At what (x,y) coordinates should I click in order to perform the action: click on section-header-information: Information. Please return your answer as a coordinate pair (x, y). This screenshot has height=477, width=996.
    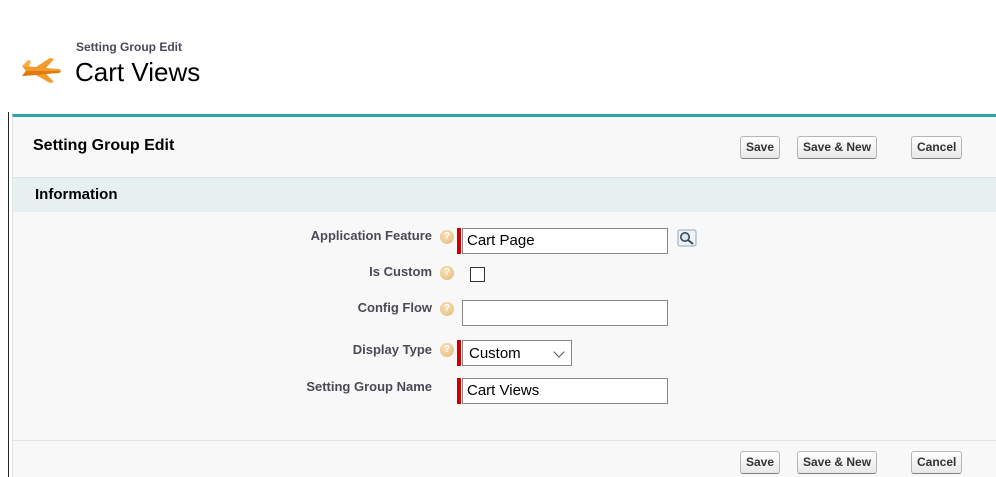
    Looking at the image, I should click on (504, 194).